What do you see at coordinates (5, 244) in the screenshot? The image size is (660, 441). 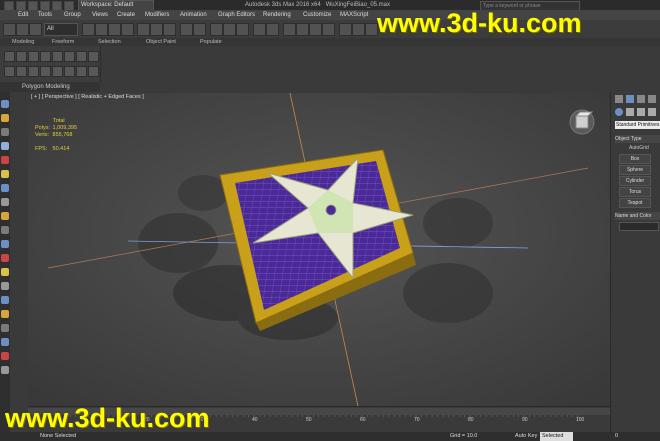 I see `particle-icon` at bounding box center [5, 244].